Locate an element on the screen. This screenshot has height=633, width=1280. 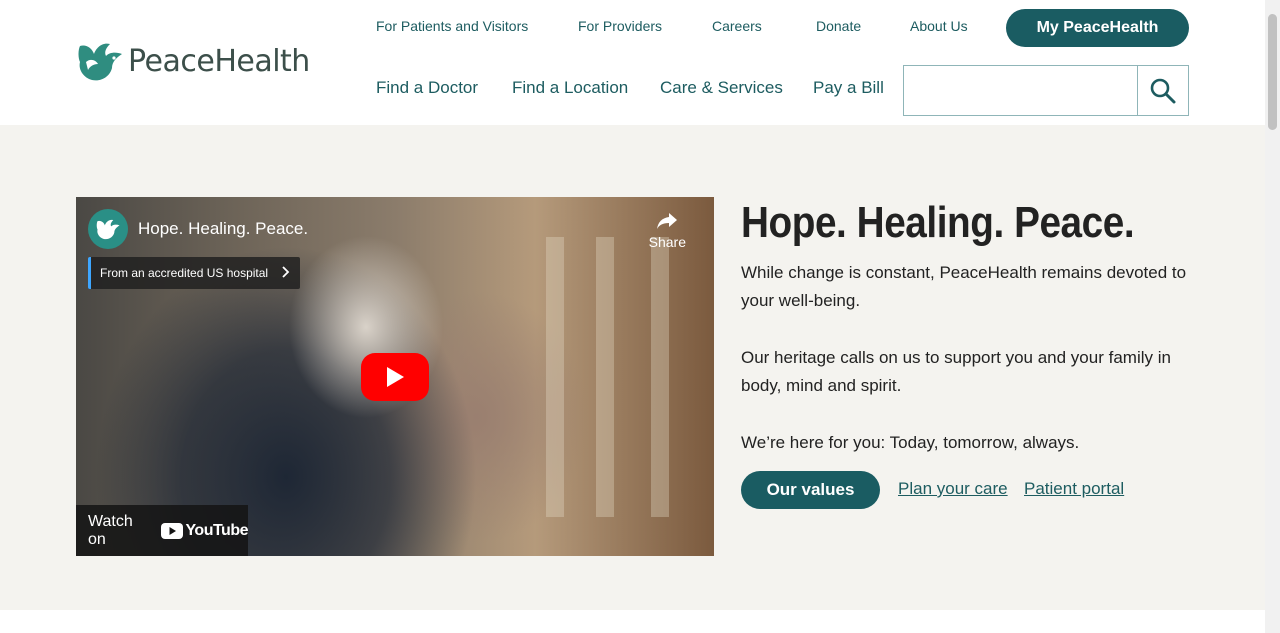
channel-avatar is located at coordinates (108, 229).